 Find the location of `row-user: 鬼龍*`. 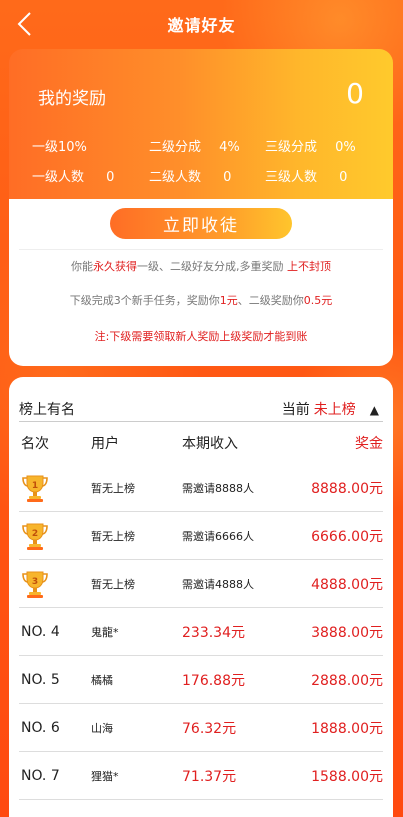

row-user: 鬼龍* is located at coordinates (105, 632).